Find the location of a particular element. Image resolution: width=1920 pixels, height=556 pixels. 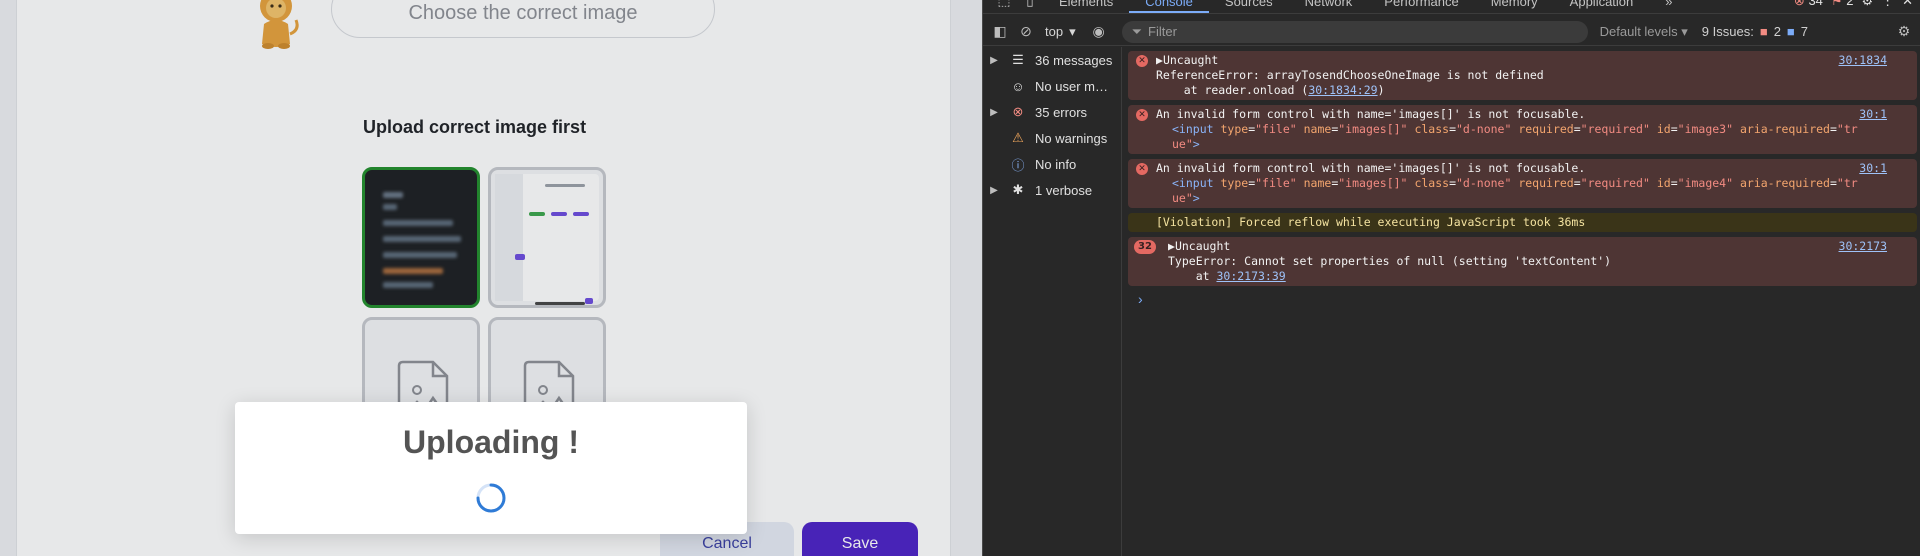

sidebar-item-verbose: ▶ ✱ 1 verbose is located at coordinates (1052, 190).